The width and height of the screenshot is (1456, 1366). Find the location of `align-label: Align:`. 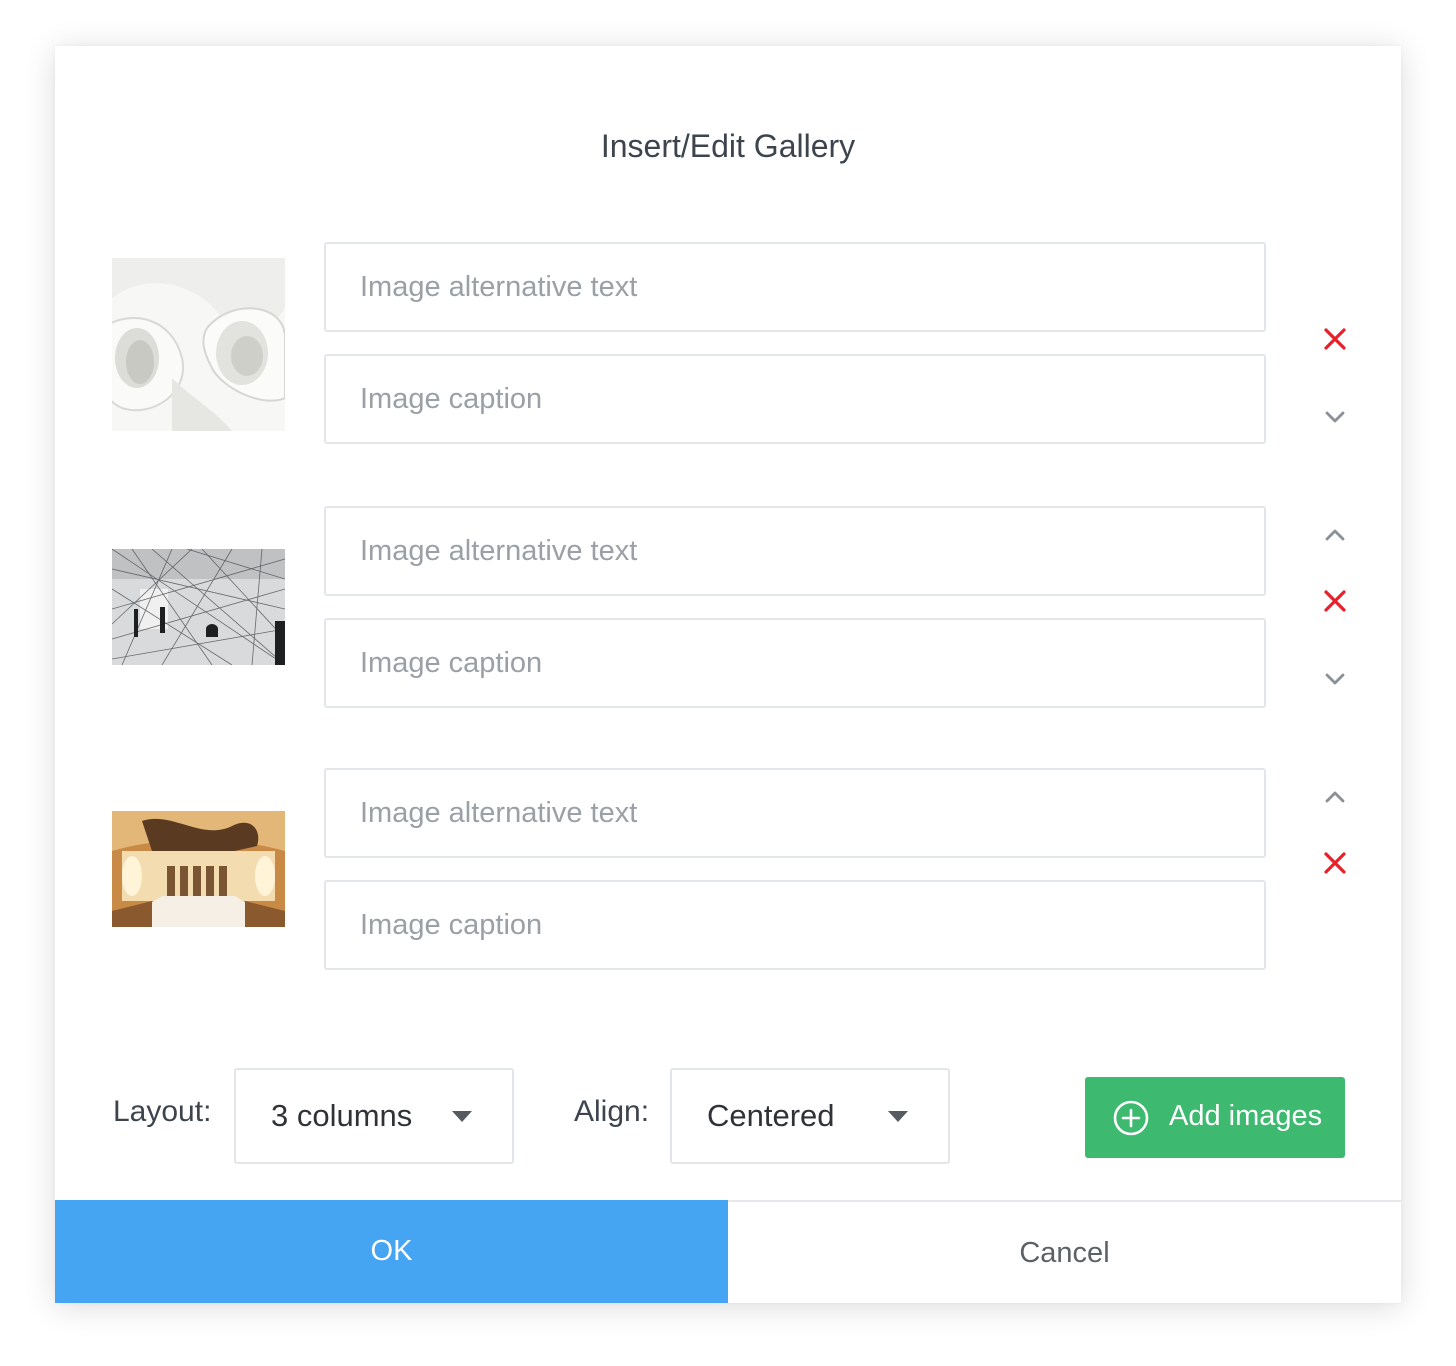

align-label: Align: is located at coordinates (612, 1111).